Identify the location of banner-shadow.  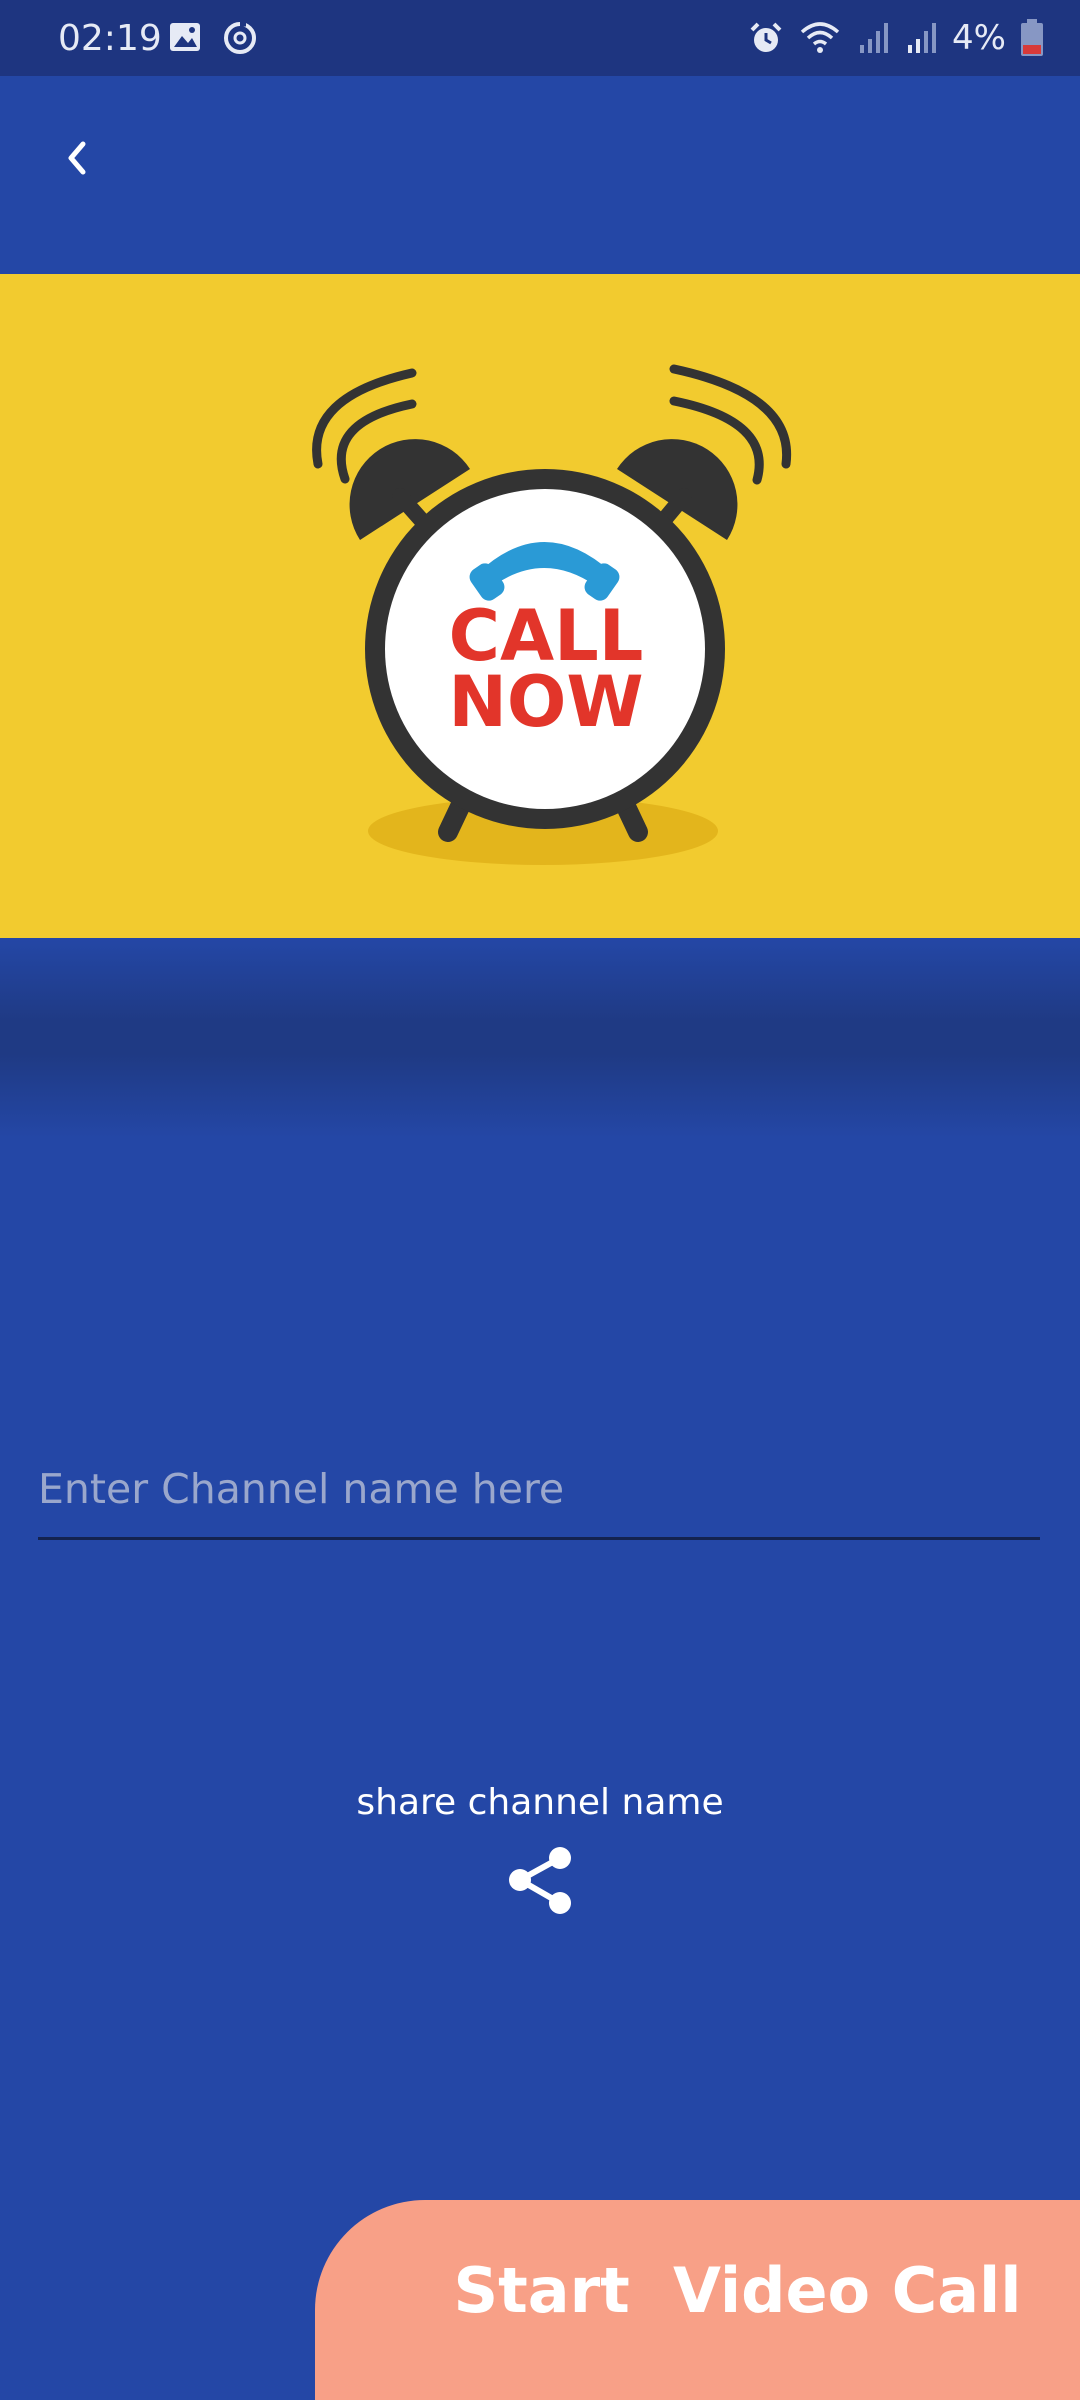
(540, 1038).